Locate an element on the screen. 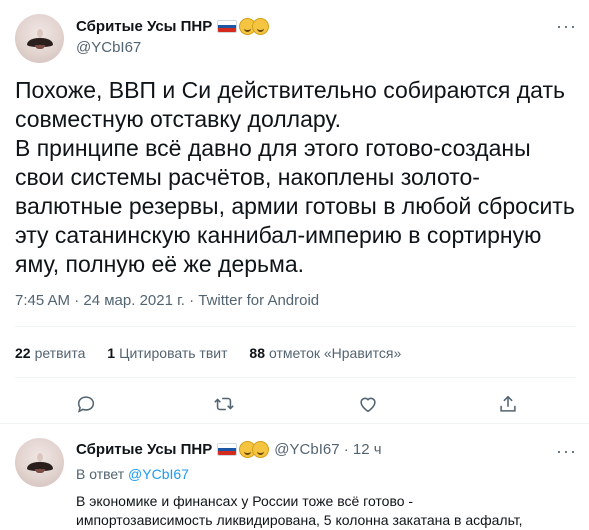 The width and height of the screenshot is (589, 530). retweets-label: ретвита is located at coordinates (60, 353).